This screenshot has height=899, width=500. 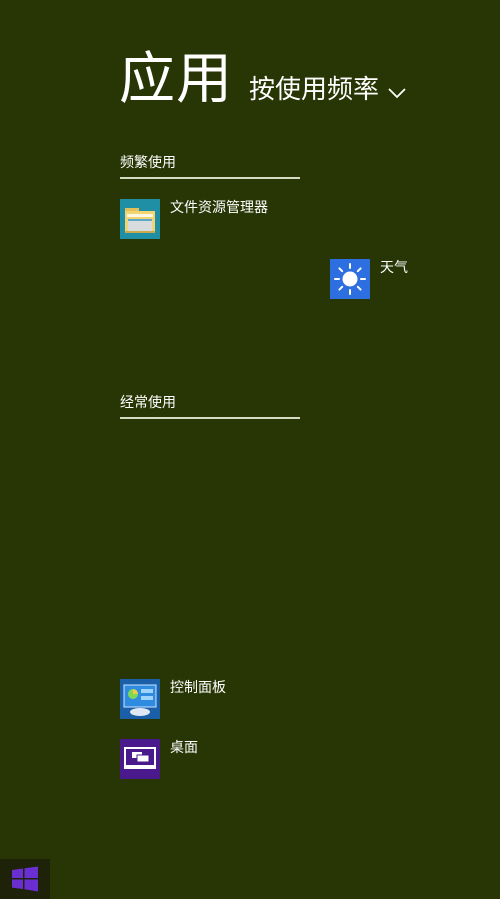 What do you see at coordinates (140, 759) in the screenshot?
I see `desktop-icon` at bounding box center [140, 759].